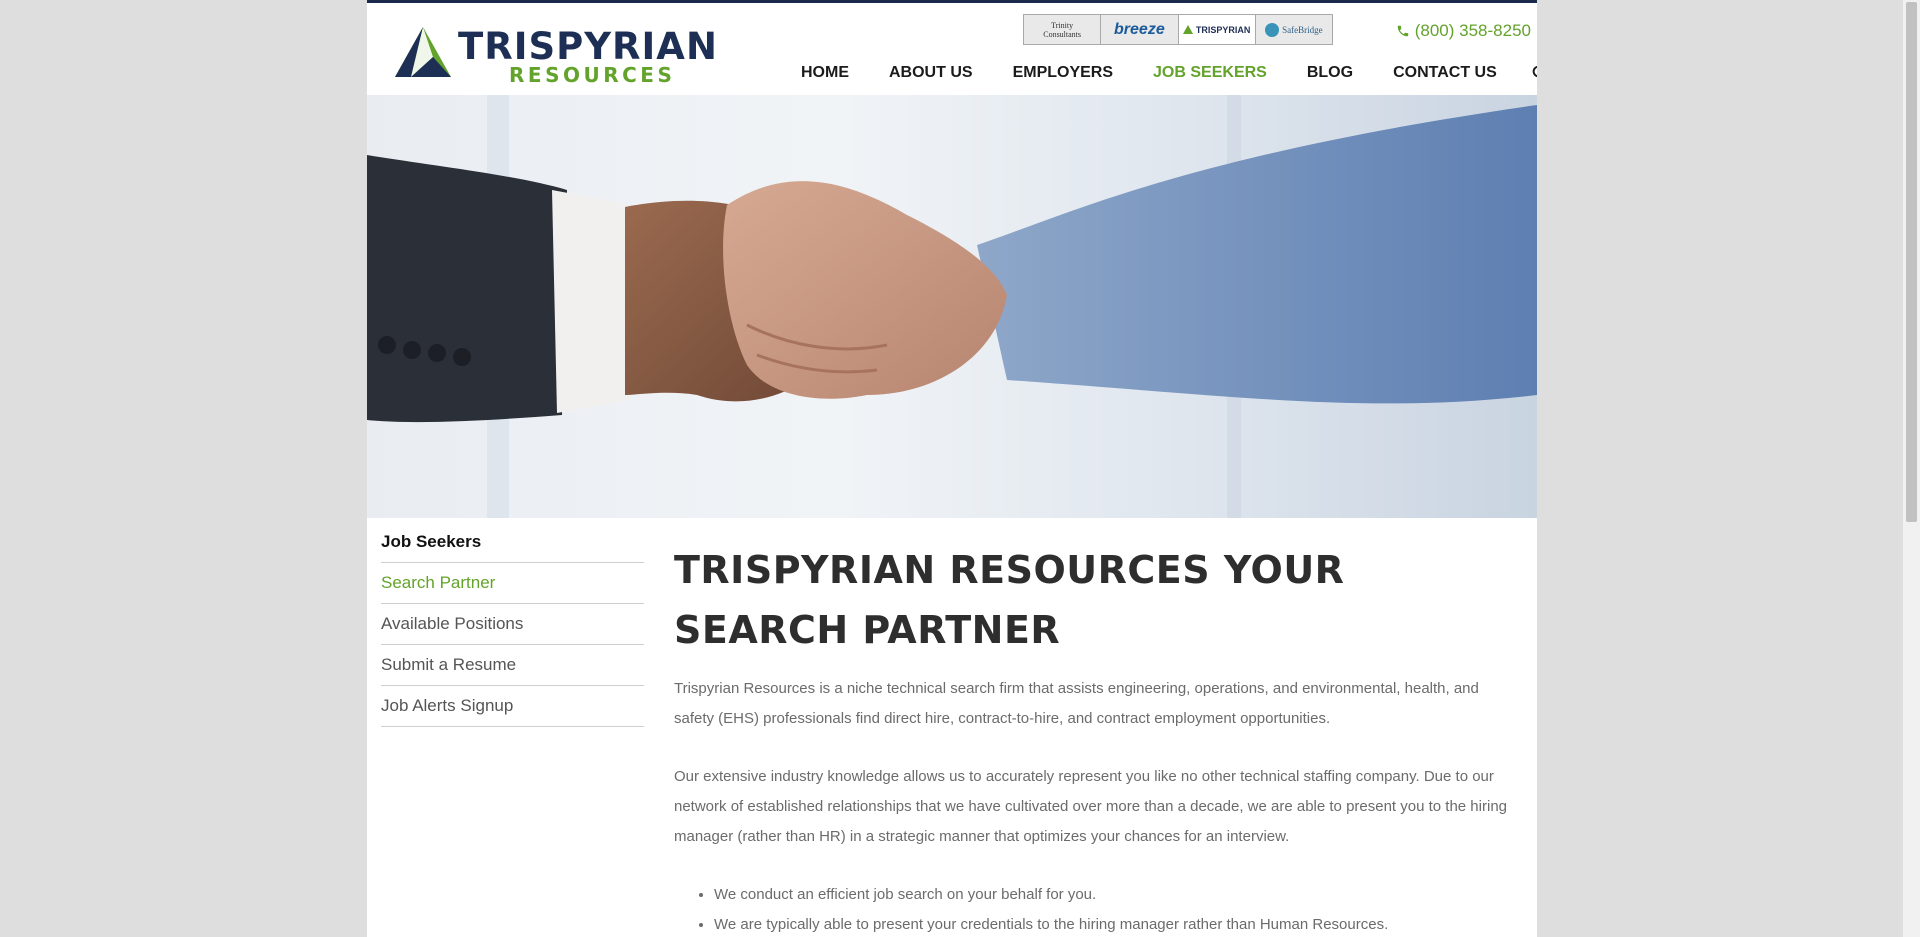 This screenshot has width=1920, height=937. I want to click on brand-trinity: Trinity Consultants, so click(1063, 29).